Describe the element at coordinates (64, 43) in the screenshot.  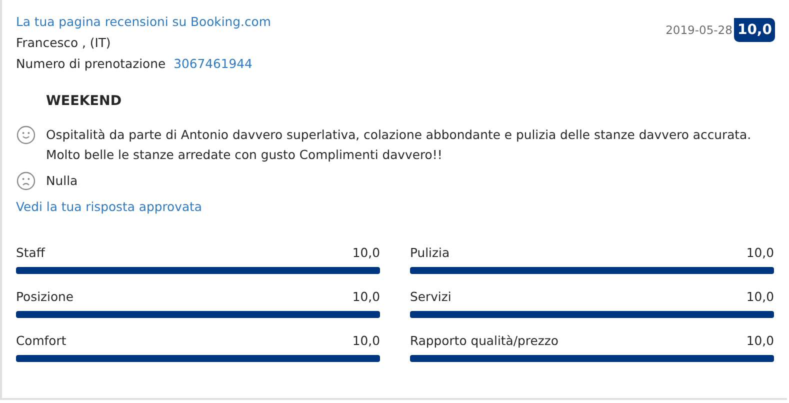
I see `guest-name: Francesco , (IT)` at that location.